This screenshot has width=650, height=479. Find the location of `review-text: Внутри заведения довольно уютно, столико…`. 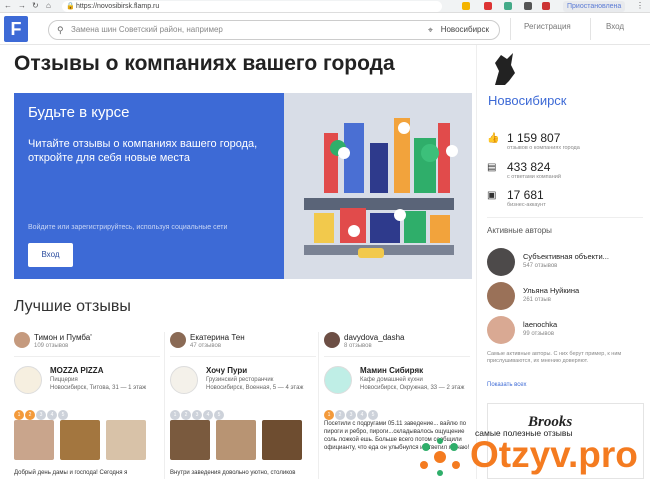

review-text: Внутри заведения довольно уютно, столико… is located at coordinates (233, 473).